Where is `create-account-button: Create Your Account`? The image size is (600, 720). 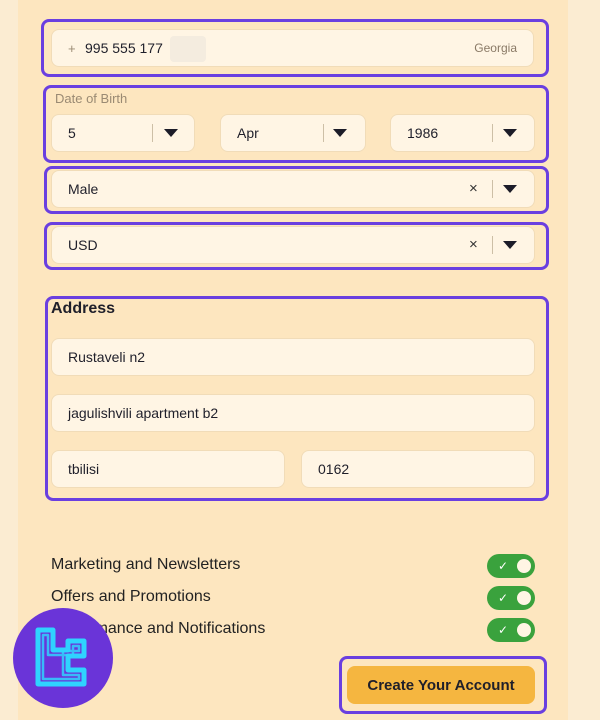
create-account-button: Create Your Account is located at coordinates (441, 685).